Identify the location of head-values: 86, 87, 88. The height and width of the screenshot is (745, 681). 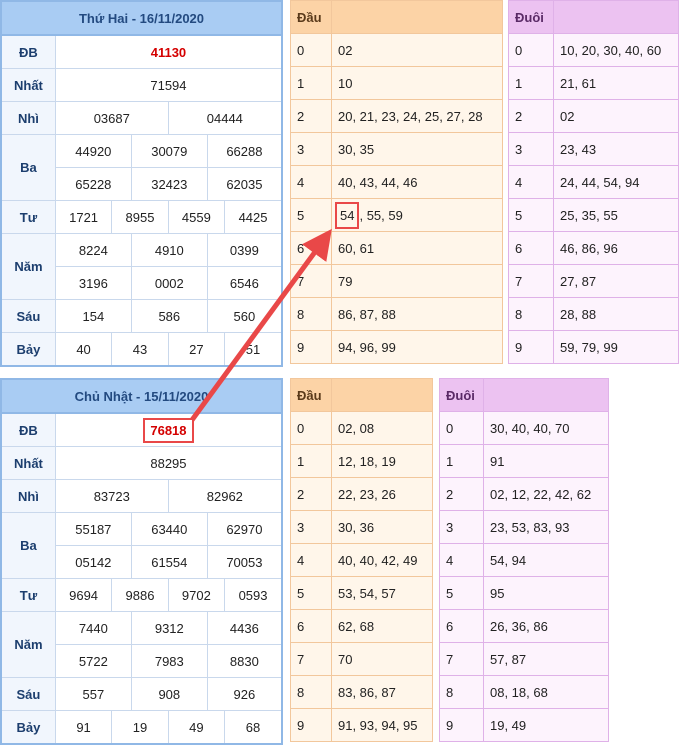
(417, 314).